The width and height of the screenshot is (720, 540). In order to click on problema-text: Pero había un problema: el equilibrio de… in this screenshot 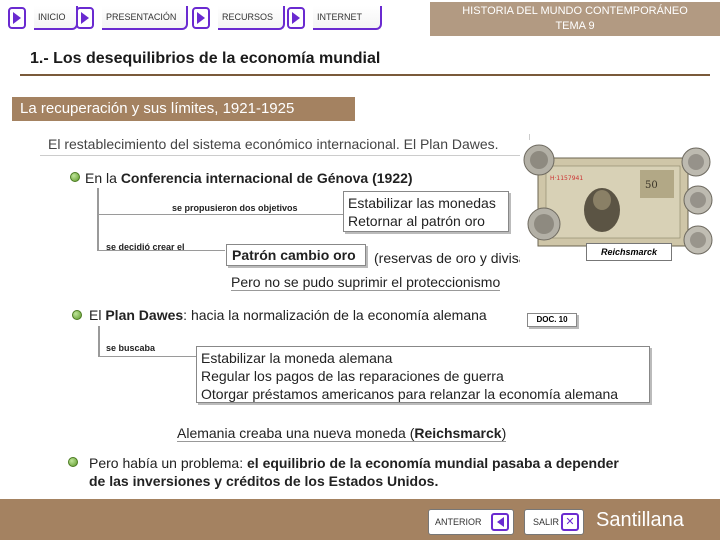, I will do `click(354, 472)`.